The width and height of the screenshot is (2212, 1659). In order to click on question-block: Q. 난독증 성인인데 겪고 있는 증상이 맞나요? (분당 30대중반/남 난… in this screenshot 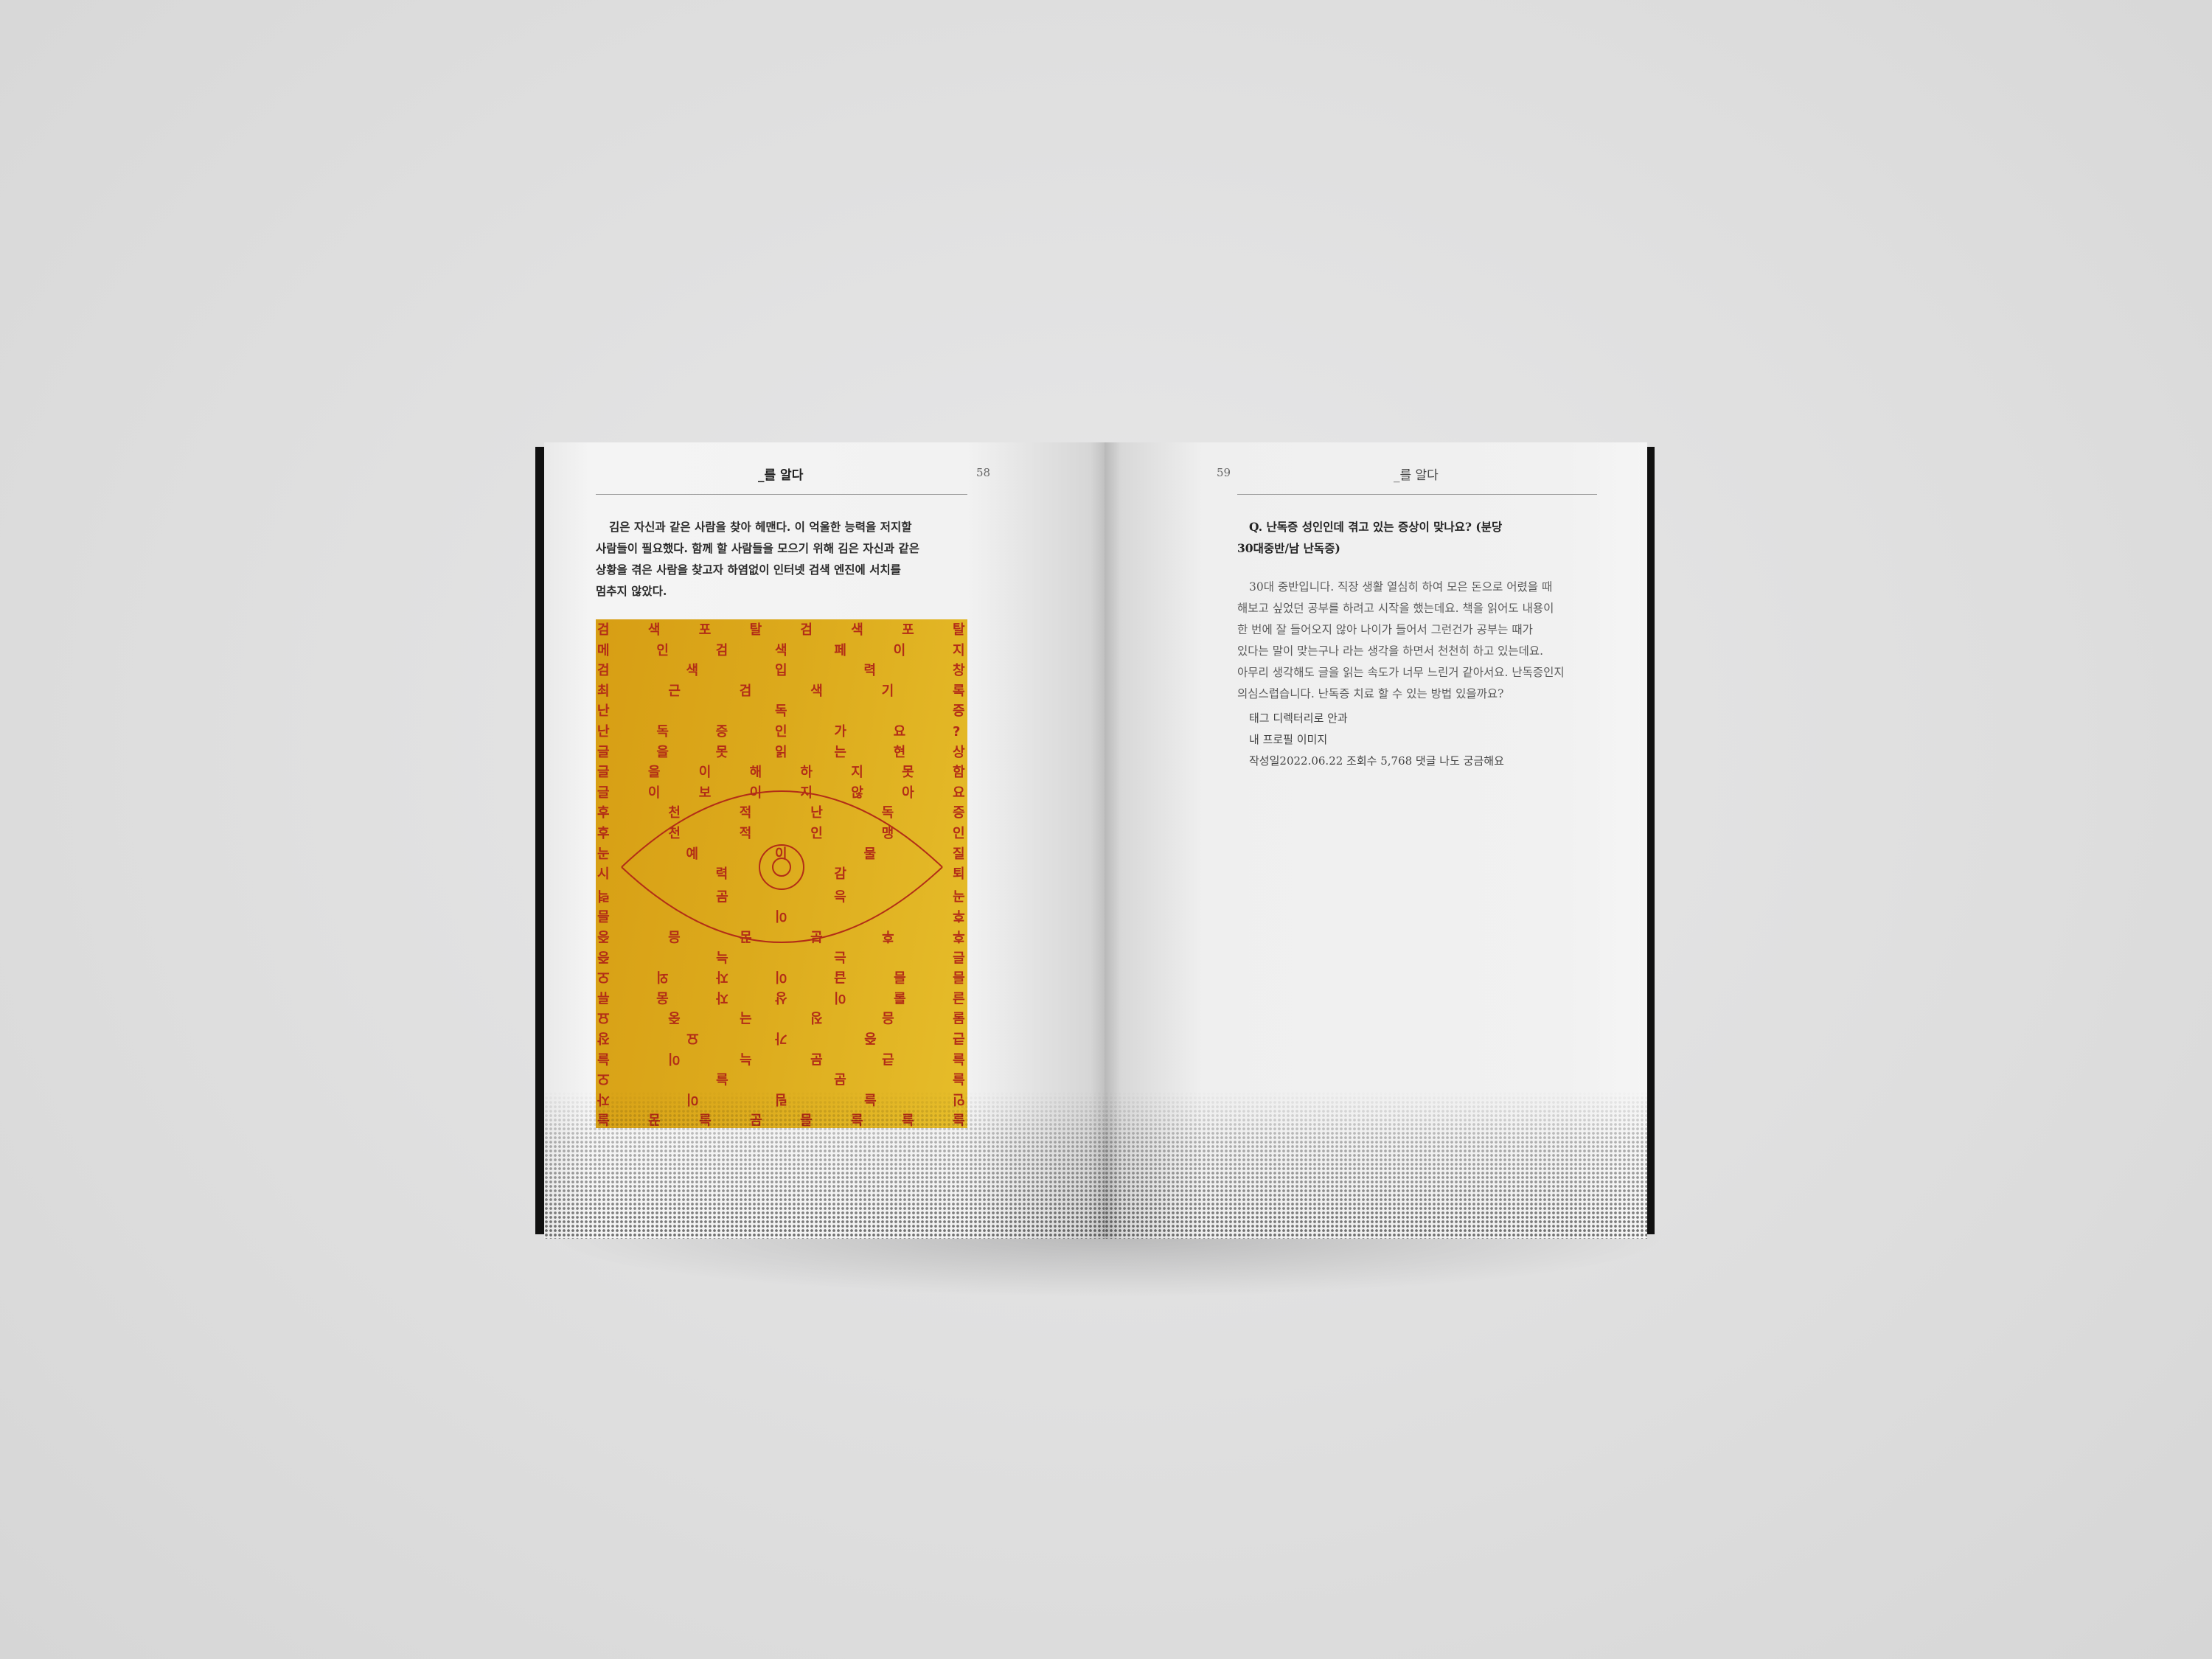, I will do `click(1421, 537)`.